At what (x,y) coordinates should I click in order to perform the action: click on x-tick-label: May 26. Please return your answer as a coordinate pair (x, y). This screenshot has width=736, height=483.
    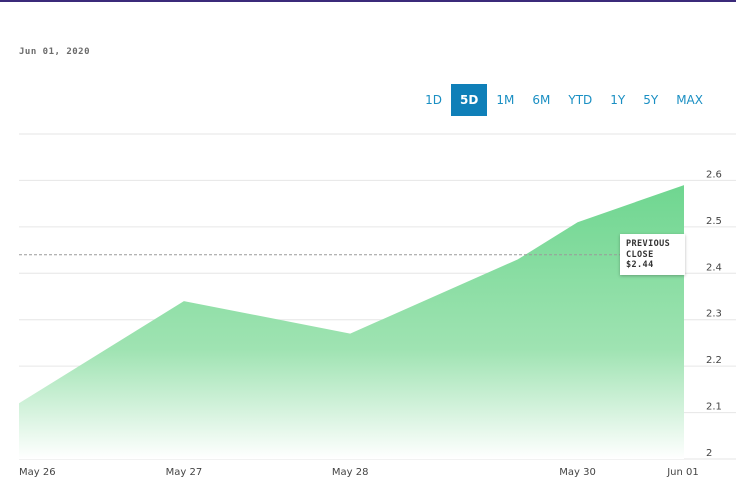
    Looking at the image, I should click on (37, 472).